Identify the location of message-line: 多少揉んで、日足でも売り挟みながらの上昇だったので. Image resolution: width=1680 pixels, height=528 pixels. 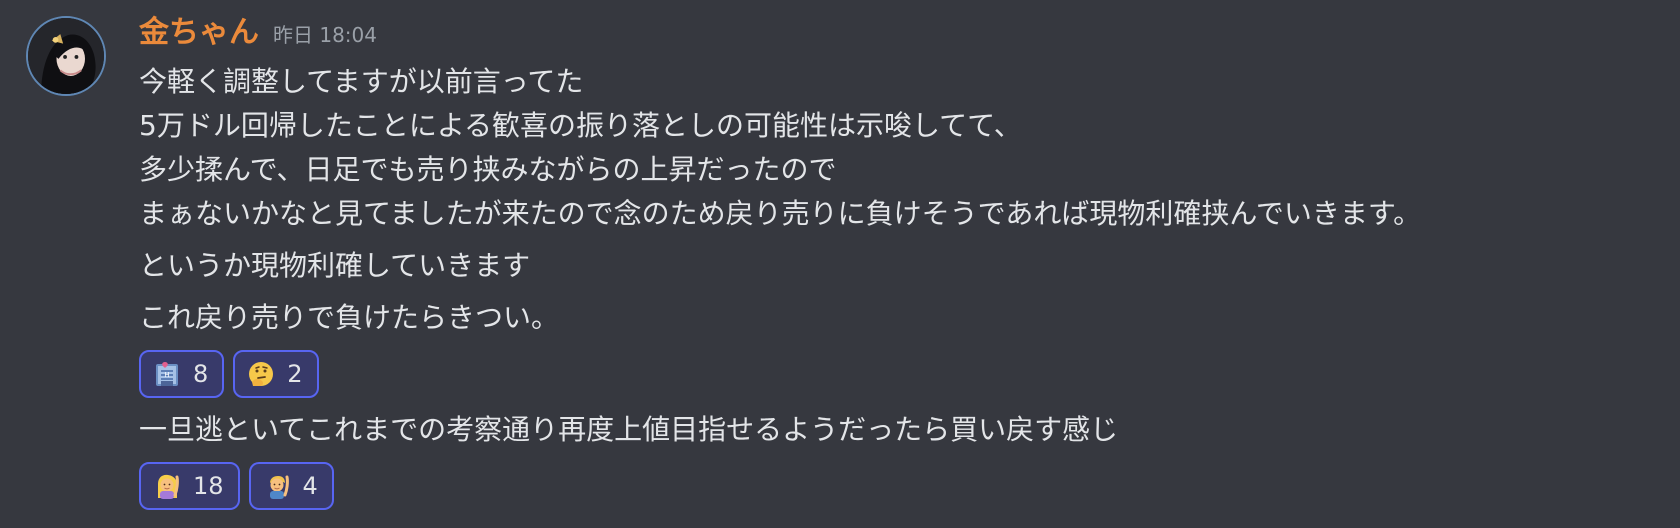
(488, 169).